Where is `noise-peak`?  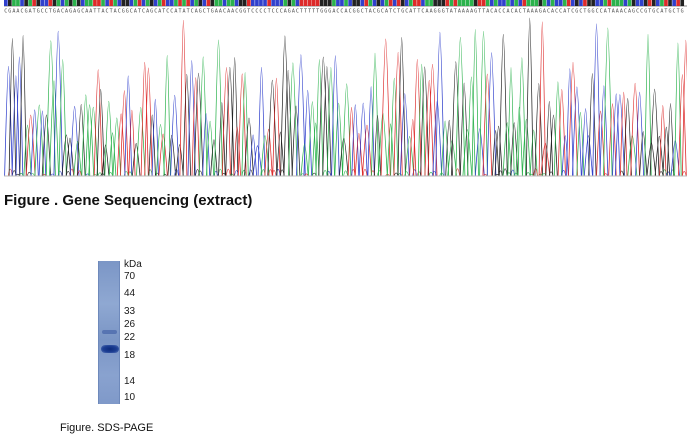
noise-peak is located at coordinates (244, 173).